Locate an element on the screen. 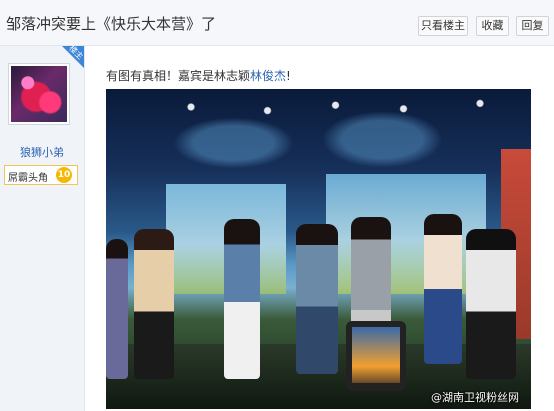 The width and height of the screenshot is (554, 411). phone-screen is located at coordinates (376, 355).